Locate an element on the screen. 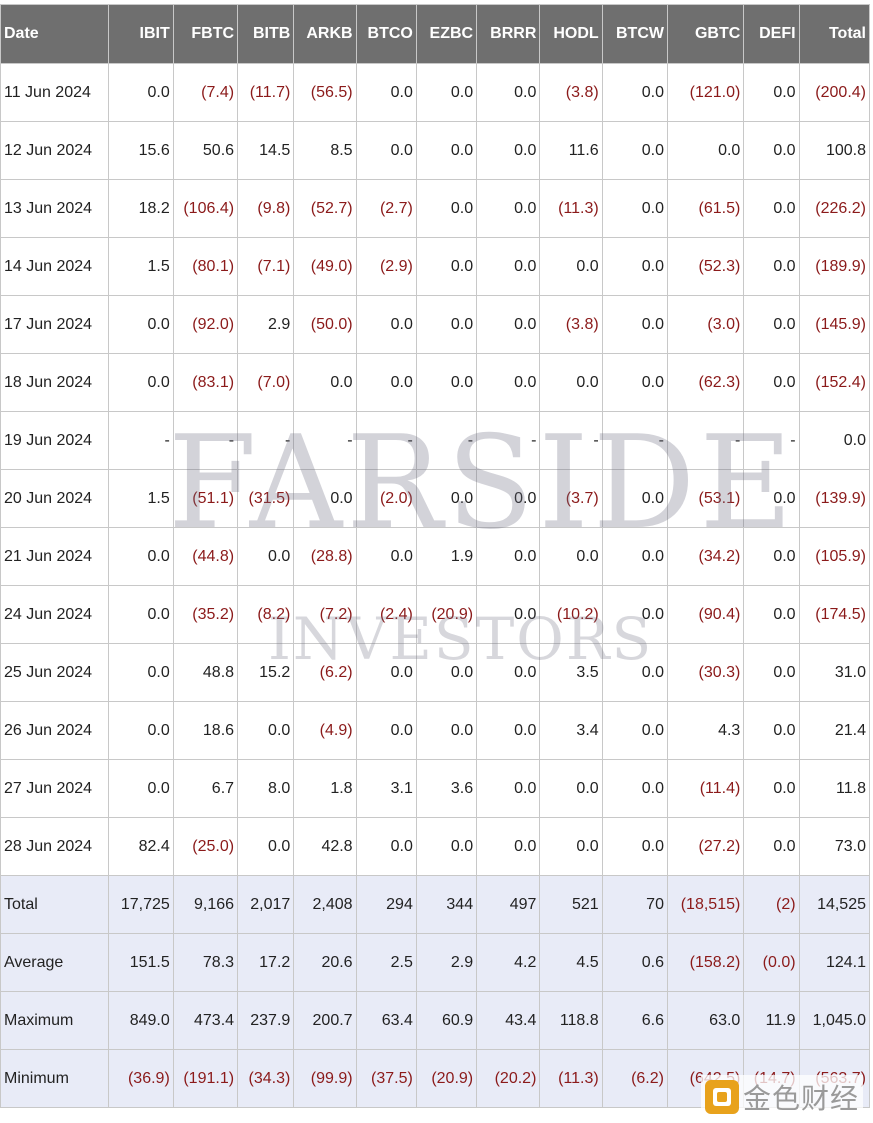  corner-logo: 金色财经 is located at coordinates (781, 1097).